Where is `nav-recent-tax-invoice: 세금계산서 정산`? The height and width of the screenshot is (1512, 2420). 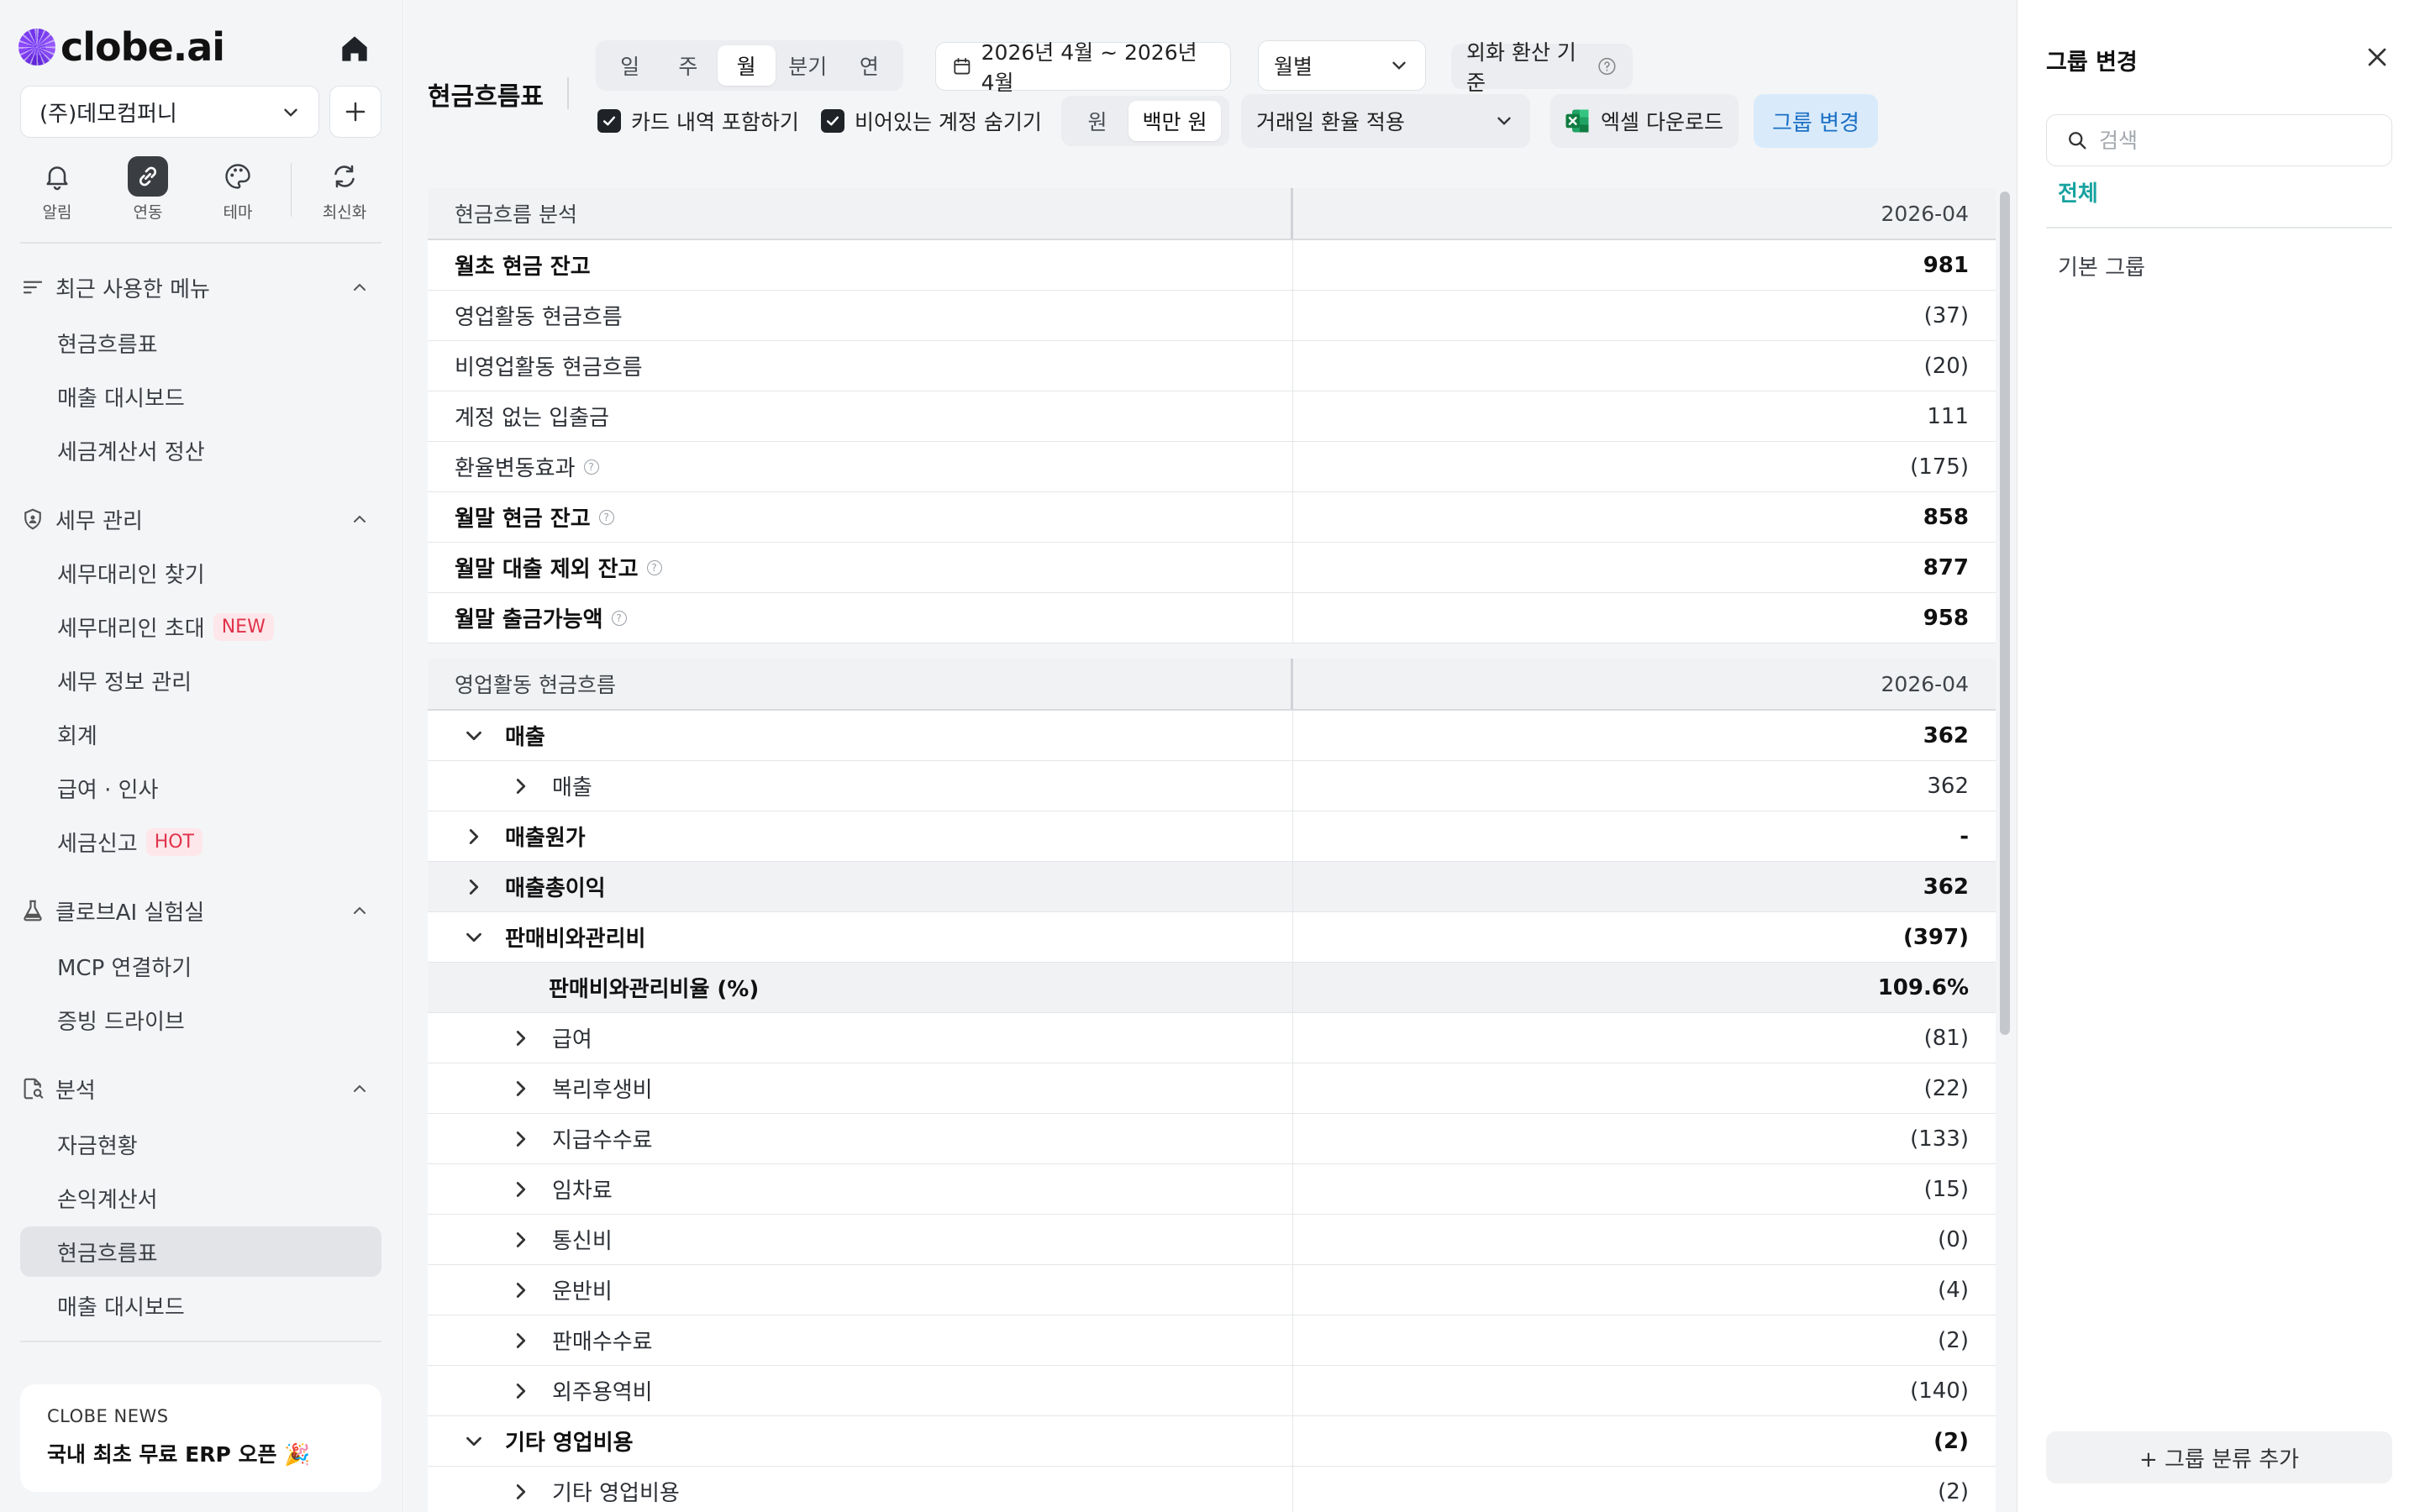
nav-recent-tax-invoice: 세금계산서 정산 is located at coordinates (200, 450).